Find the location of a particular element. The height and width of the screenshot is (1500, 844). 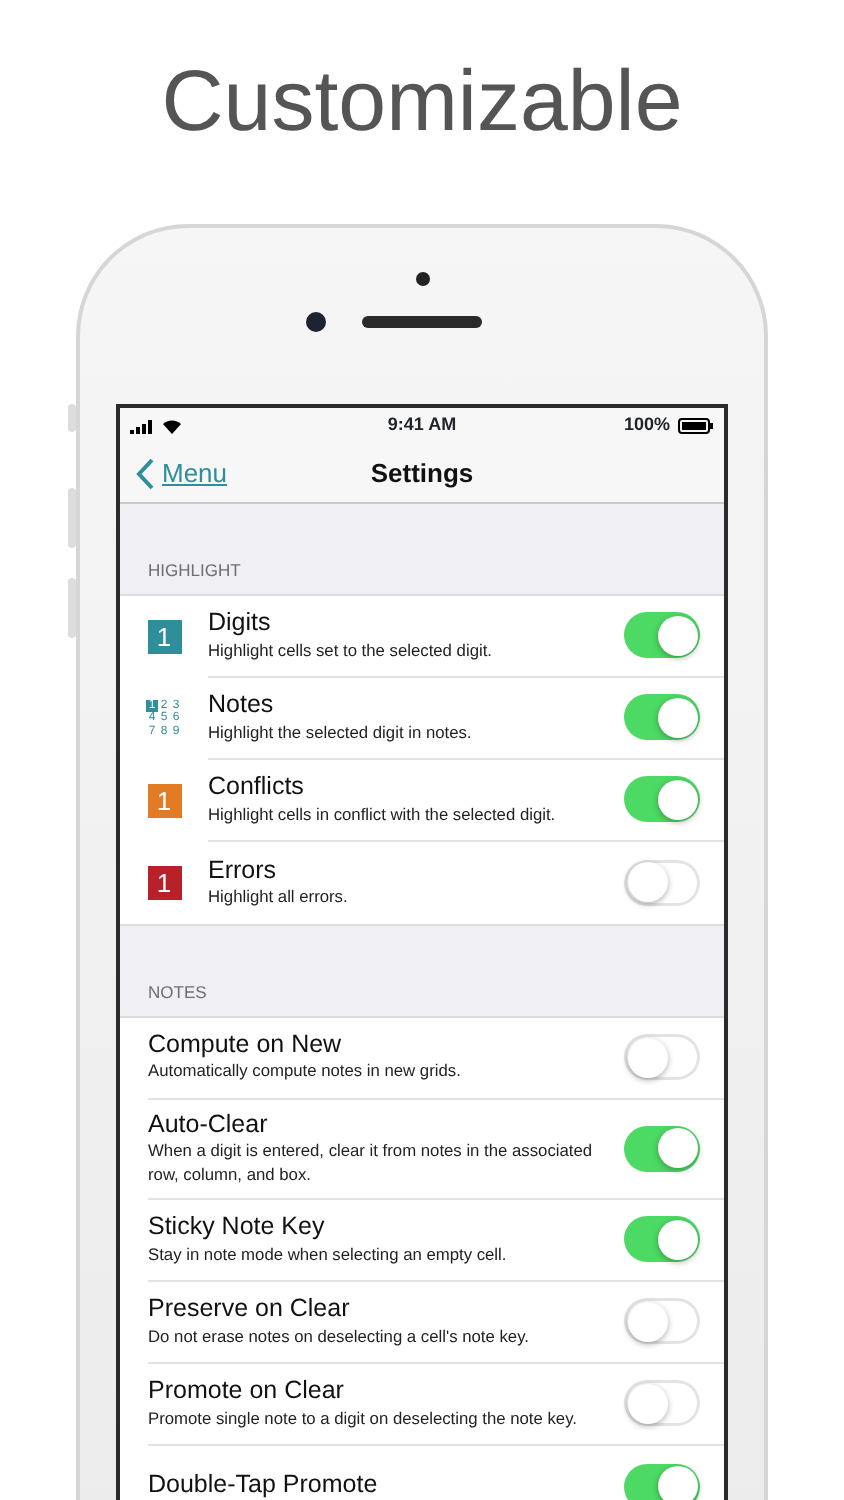

signal-icon is located at coordinates (142, 426).